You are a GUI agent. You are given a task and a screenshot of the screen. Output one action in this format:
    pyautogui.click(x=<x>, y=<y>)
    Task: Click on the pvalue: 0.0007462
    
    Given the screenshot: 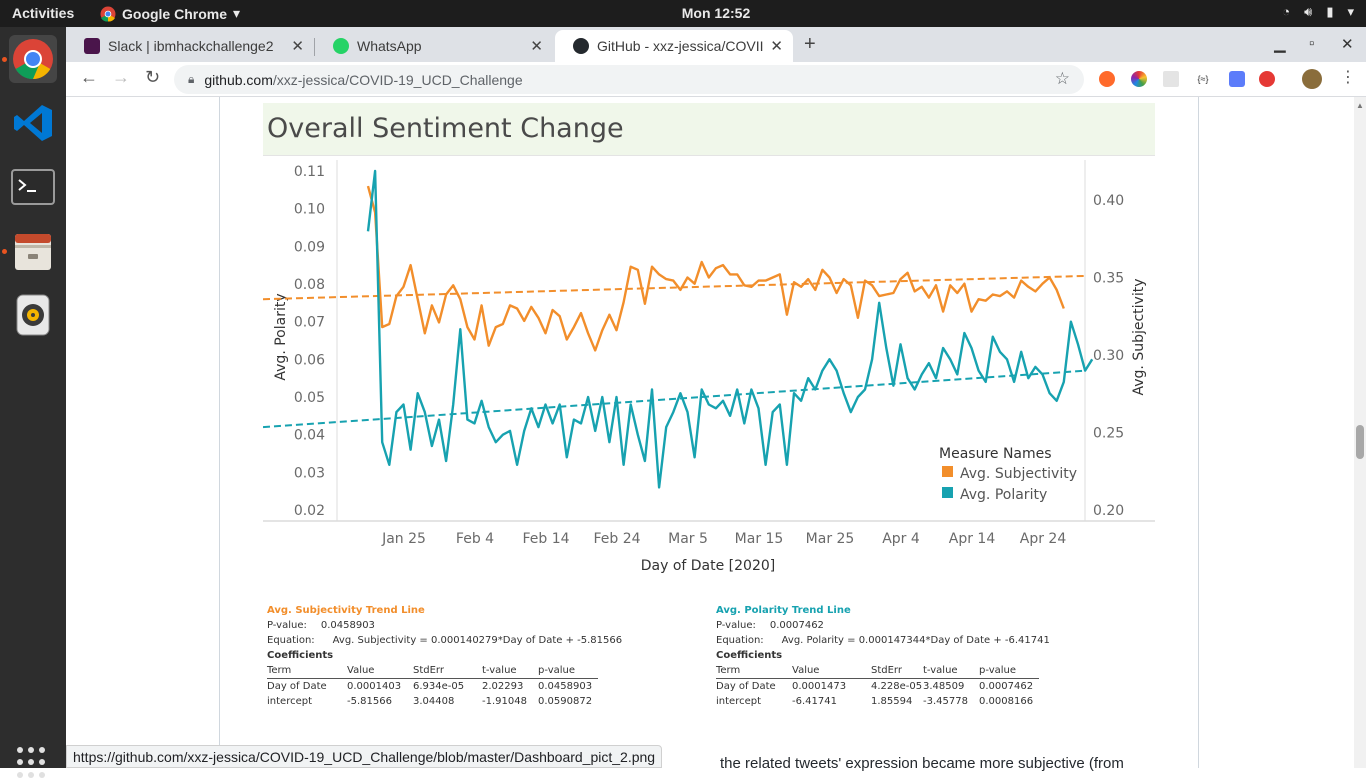 What is the action you would take?
    pyautogui.click(x=796, y=625)
    